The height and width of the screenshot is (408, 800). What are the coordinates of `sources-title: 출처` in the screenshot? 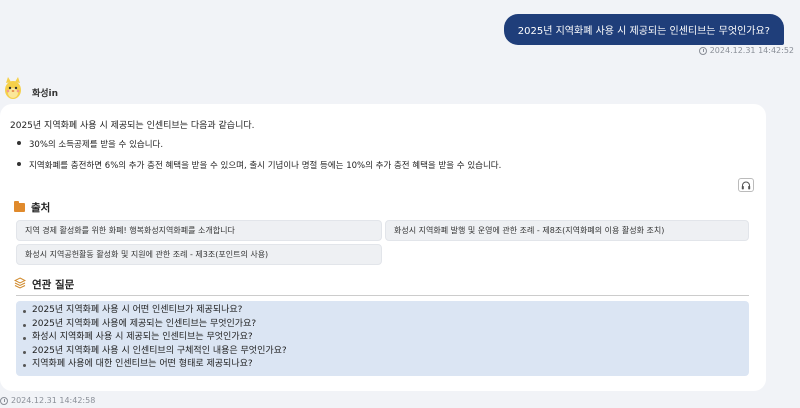 It's located at (41, 208).